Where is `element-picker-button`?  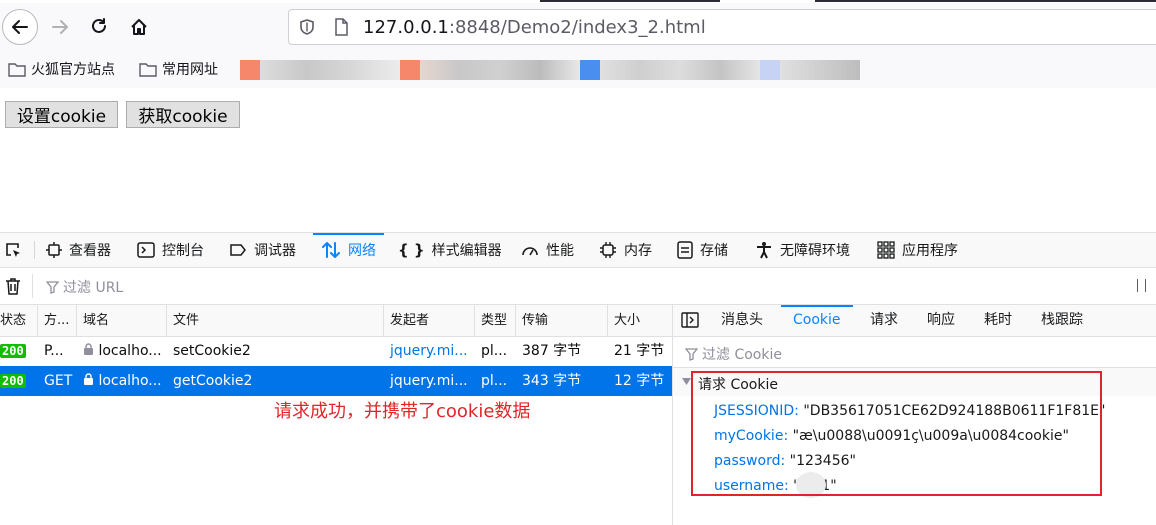 element-picker-button is located at coordinates (13, 250).